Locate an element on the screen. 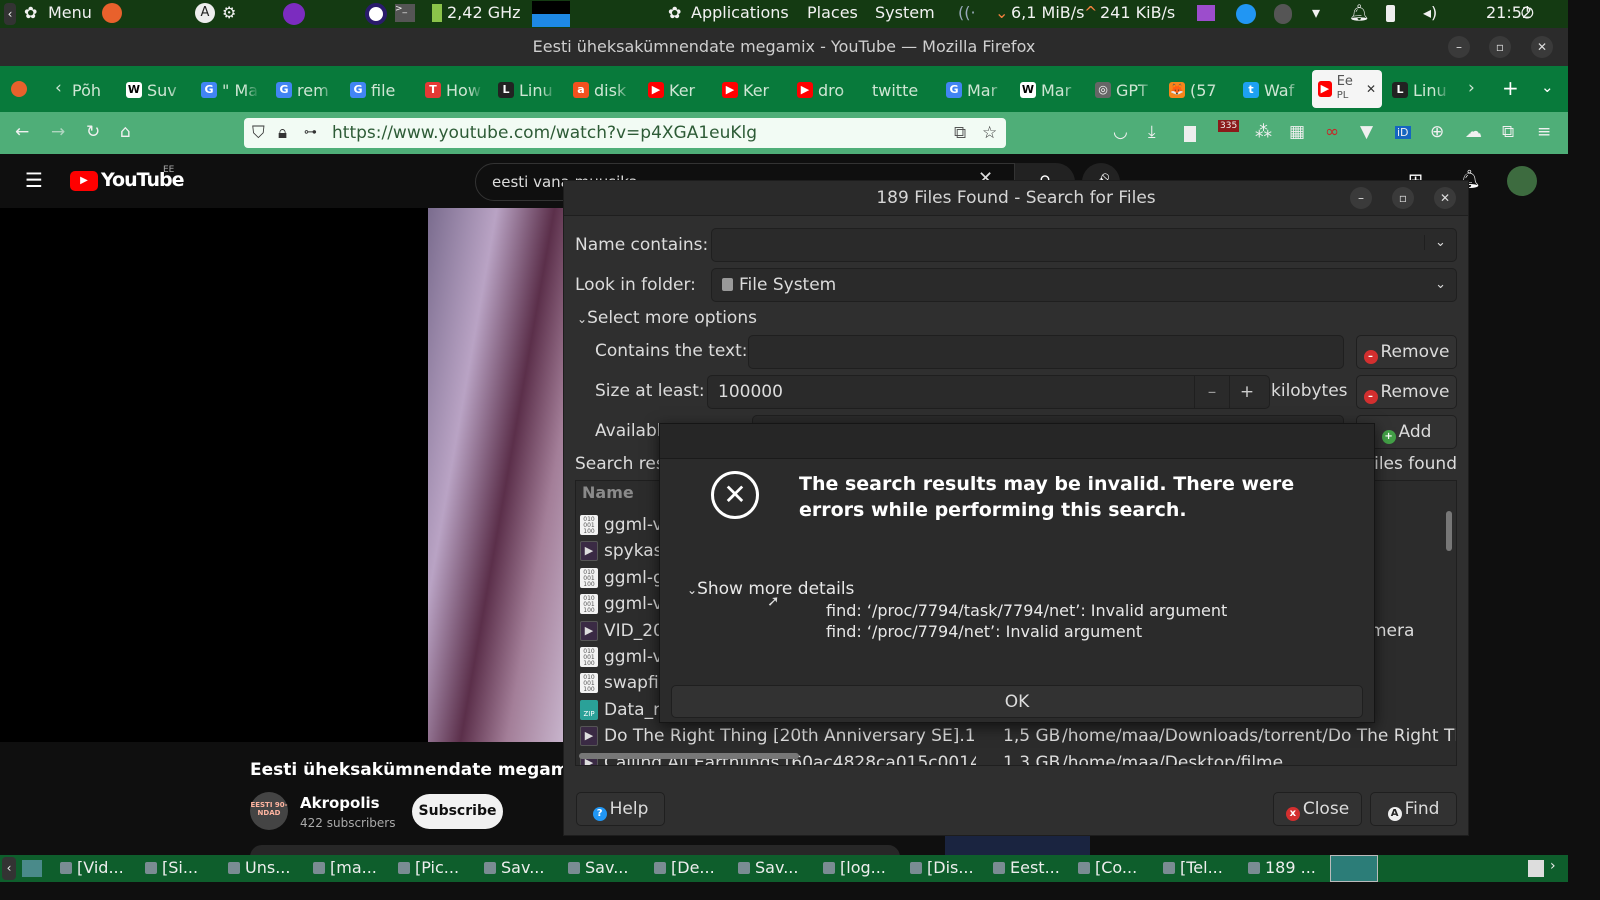  permissions-icon: ⊶ is located at coordinates (310, 133).